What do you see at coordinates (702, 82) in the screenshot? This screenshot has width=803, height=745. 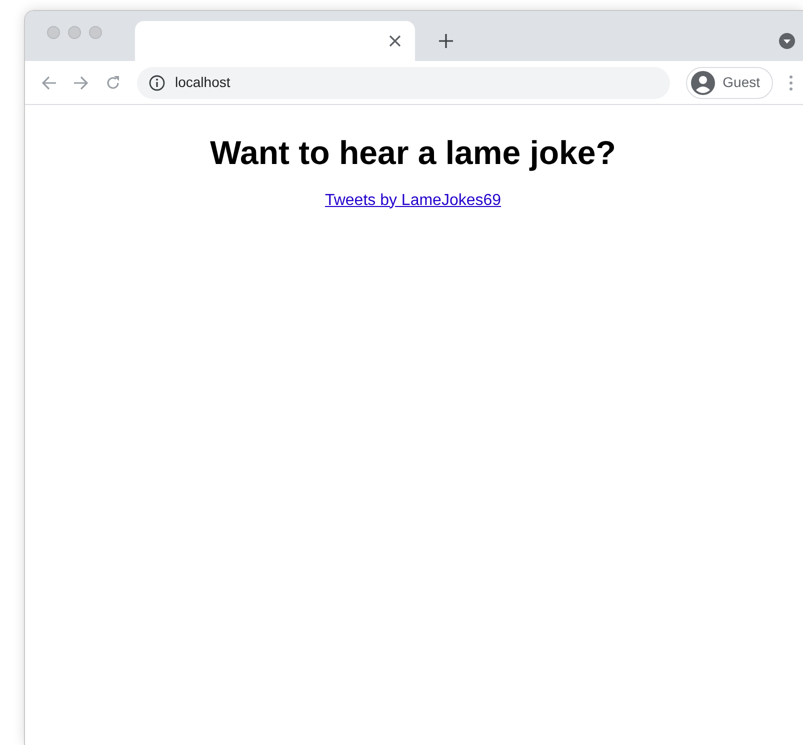 I see `person-icon` at bounding box center [702, 82].